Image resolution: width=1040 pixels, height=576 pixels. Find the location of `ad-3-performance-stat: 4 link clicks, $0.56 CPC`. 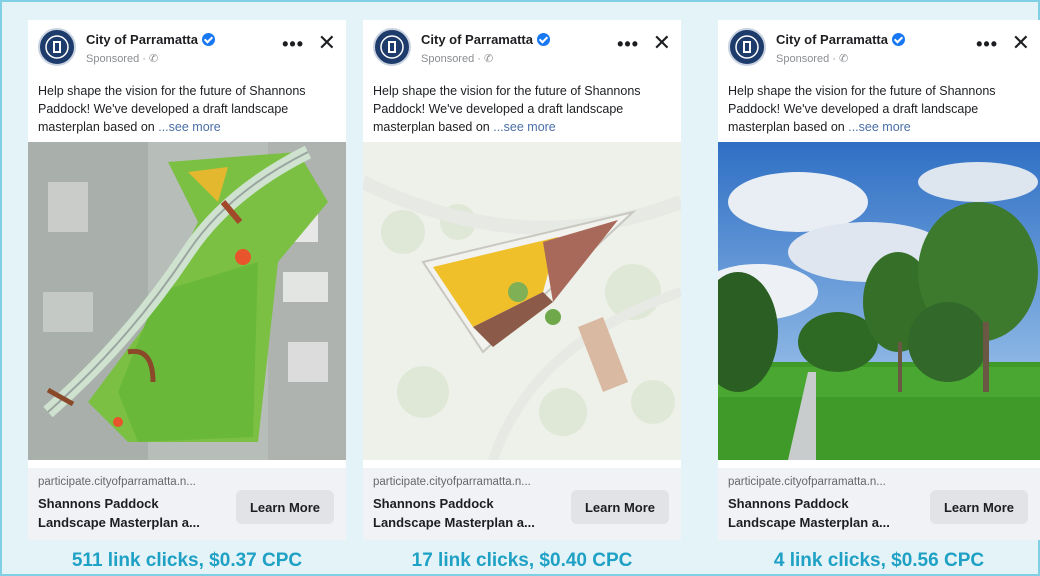

ad-3-performance-stat: 4 link clicks, $0.56 CPC is located at coordinates (879, 560).